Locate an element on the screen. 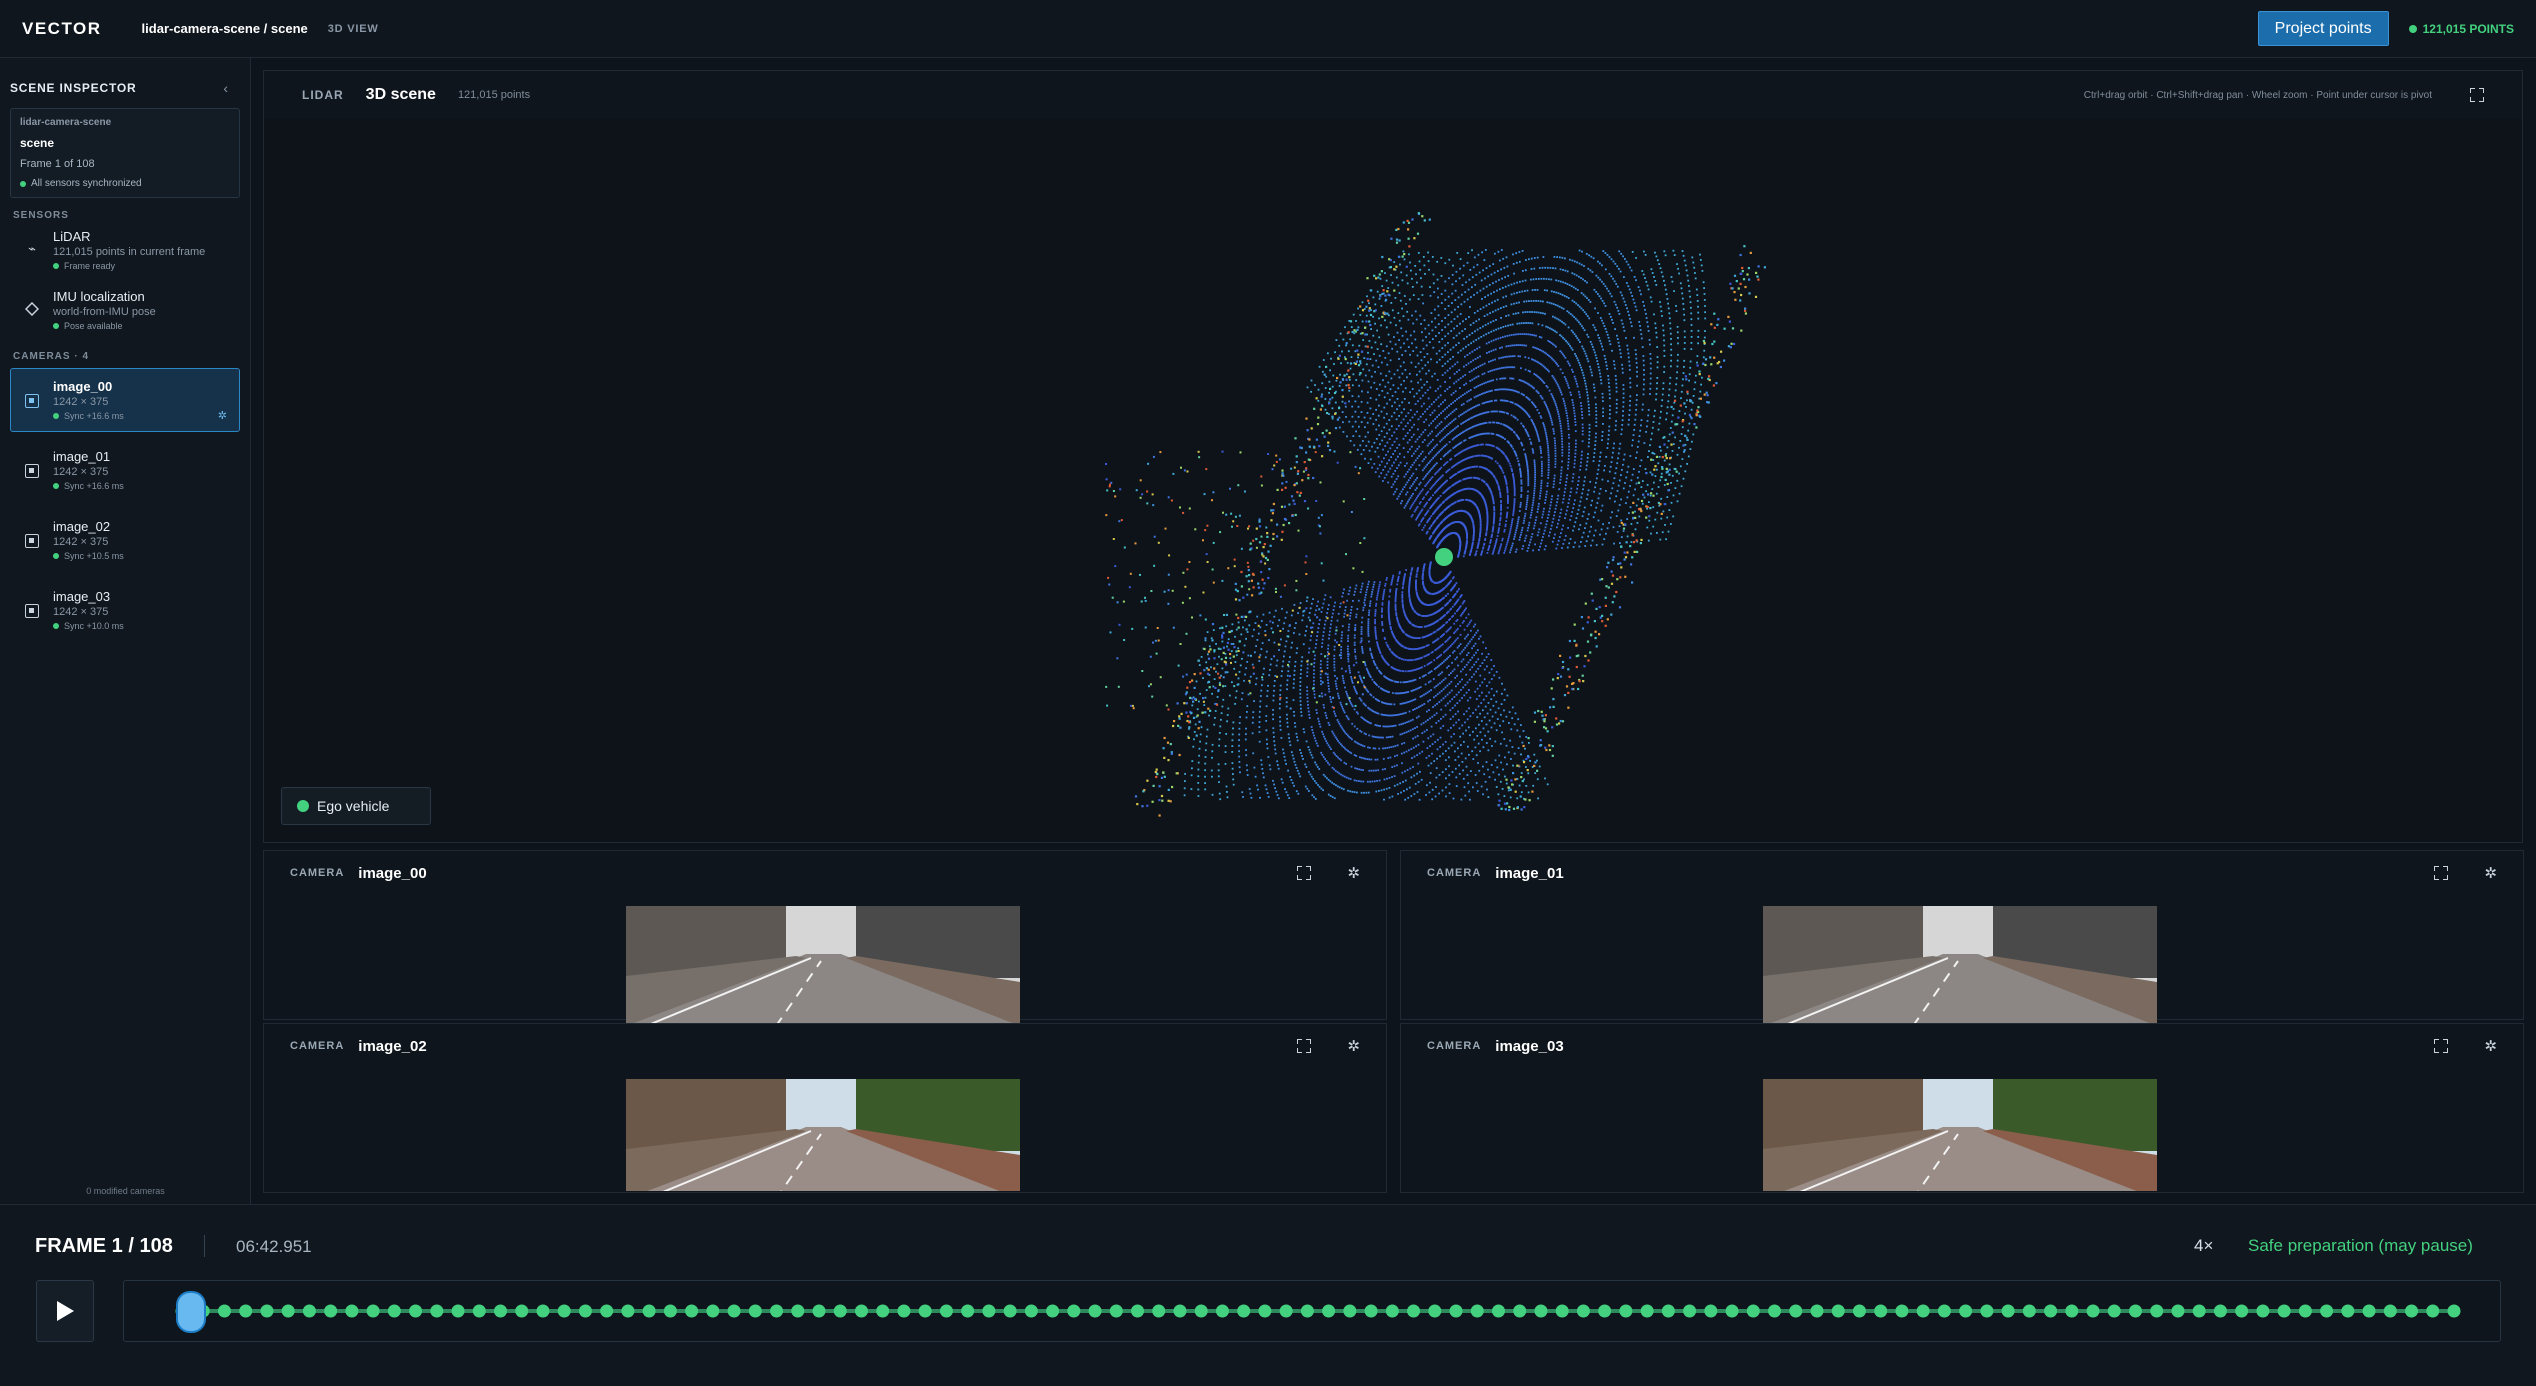 This screenshot has height=1386, width=2536. points-badge: 121,015 POINTS is located at coordinates (2461, 29).